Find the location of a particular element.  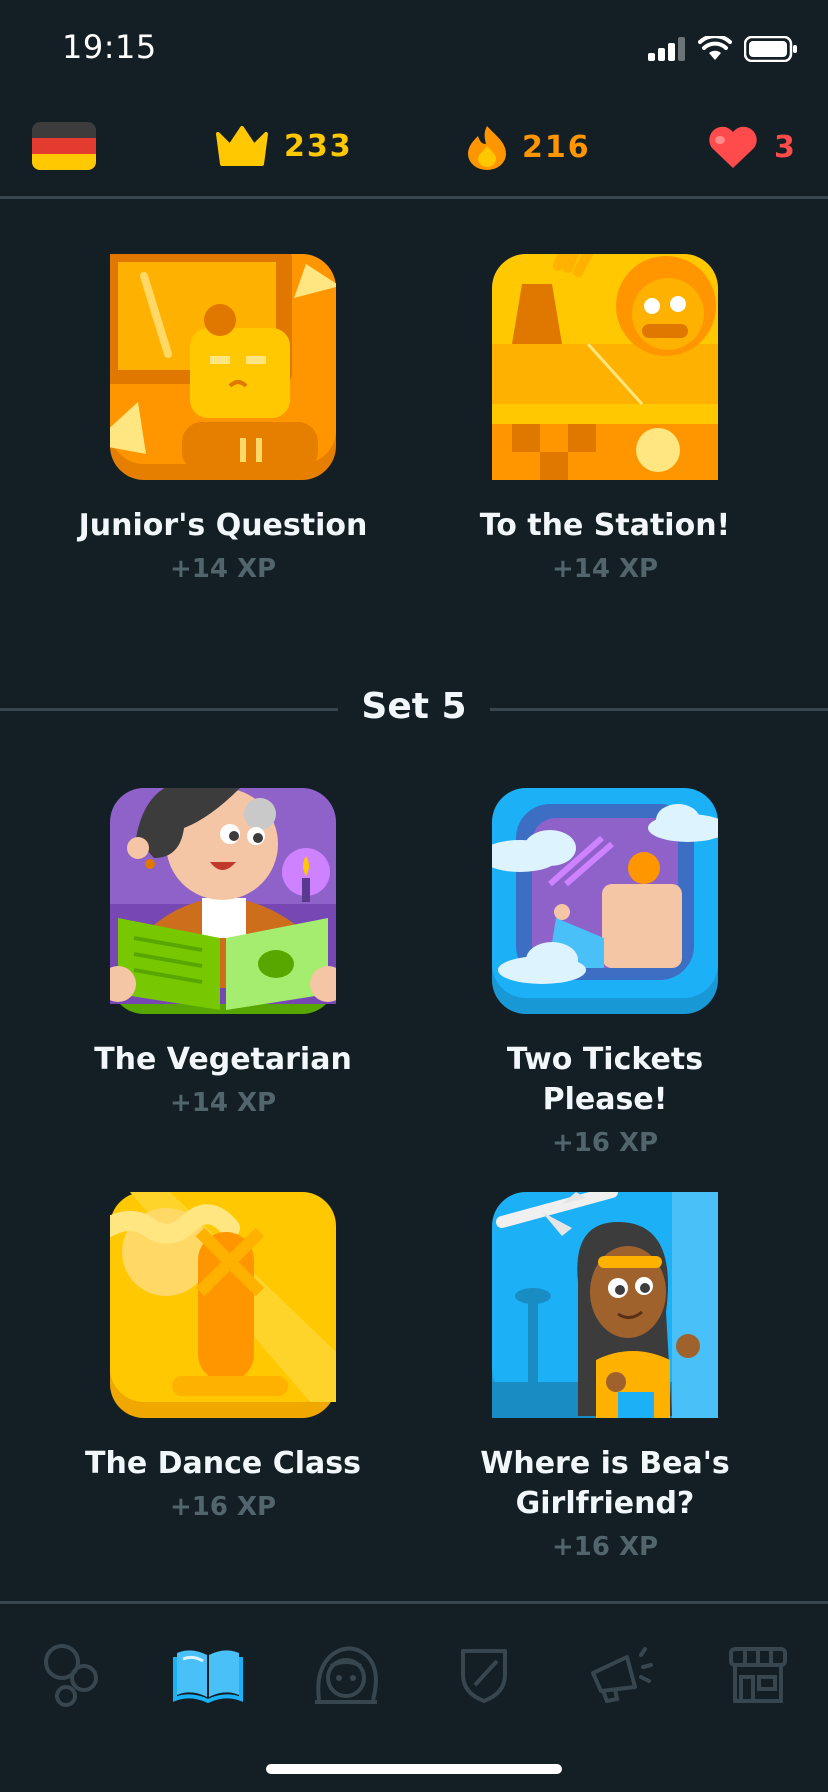

story-title-line2: Girlfriend? is located at coordinates (605, 1503).